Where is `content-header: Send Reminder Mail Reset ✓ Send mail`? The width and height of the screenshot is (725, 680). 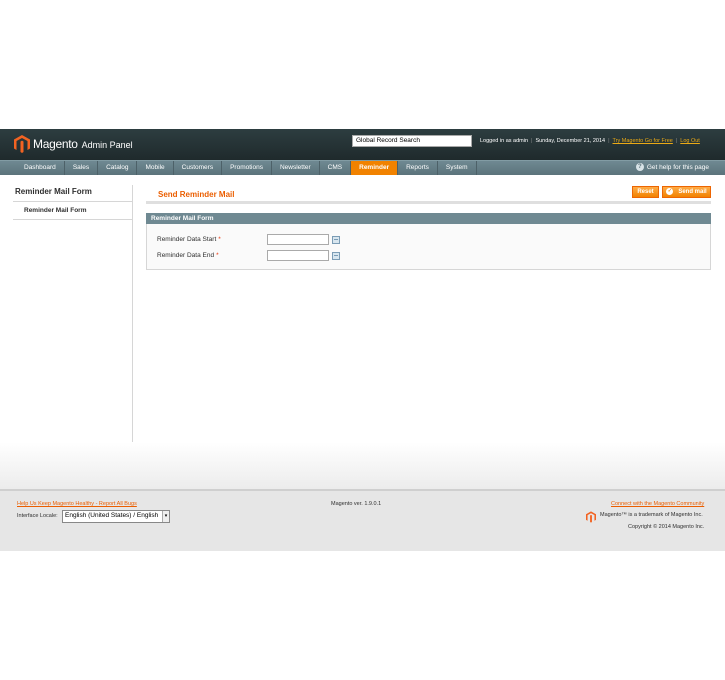
content-header: Send Reminder Mail Reset ✓ Send mail is located at coordinates (428, 195).